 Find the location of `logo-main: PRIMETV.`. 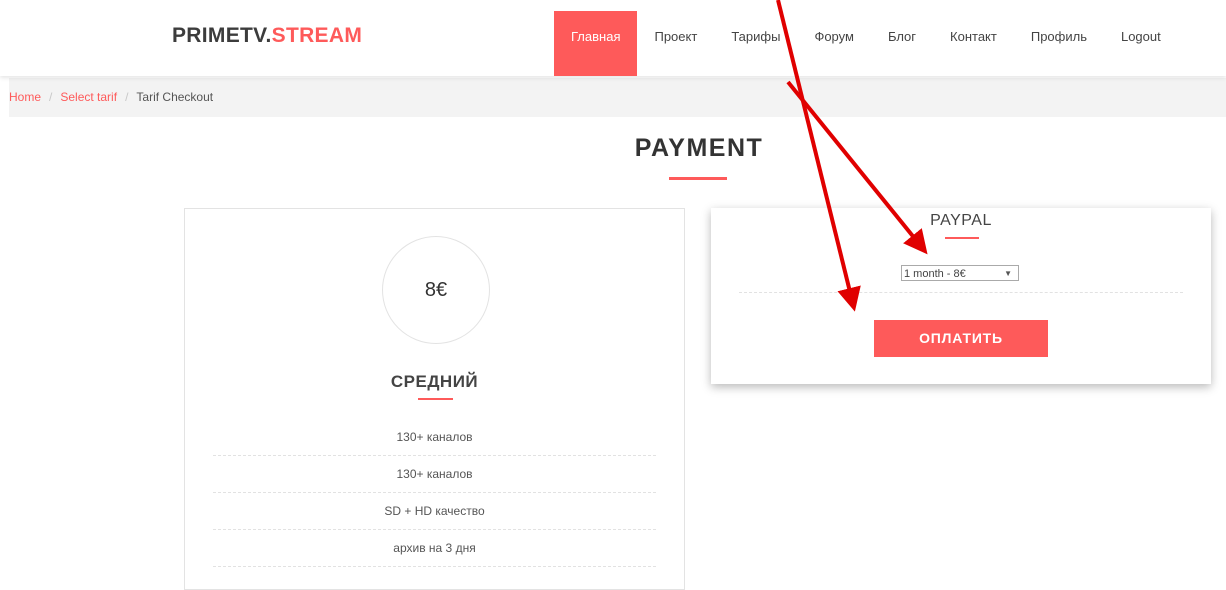

logo-main: PRIMETV. is located at coordinates (222, 35).